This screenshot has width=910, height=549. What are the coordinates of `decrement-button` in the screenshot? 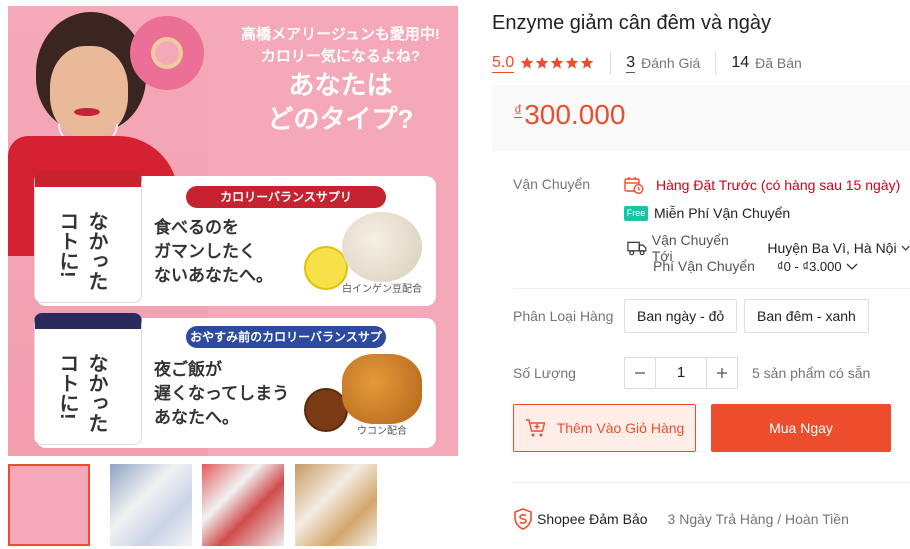 It's located at (640, 373).